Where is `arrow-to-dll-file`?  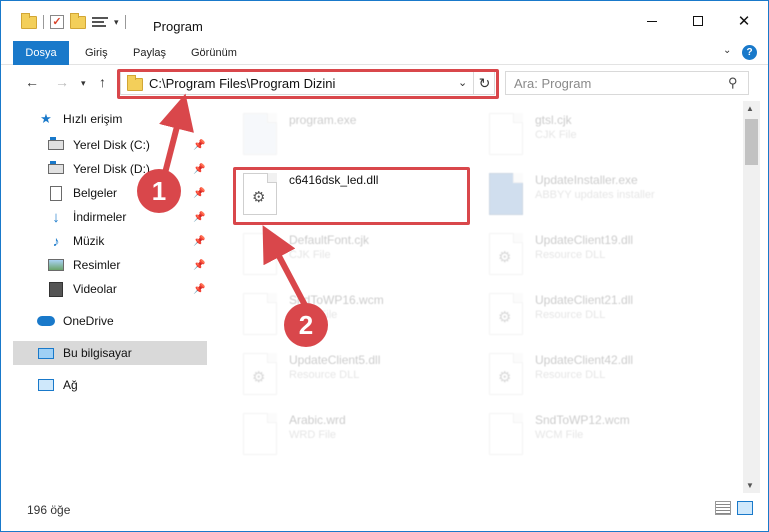 arrow-to-dll-file is located at coordinates (286, 268).